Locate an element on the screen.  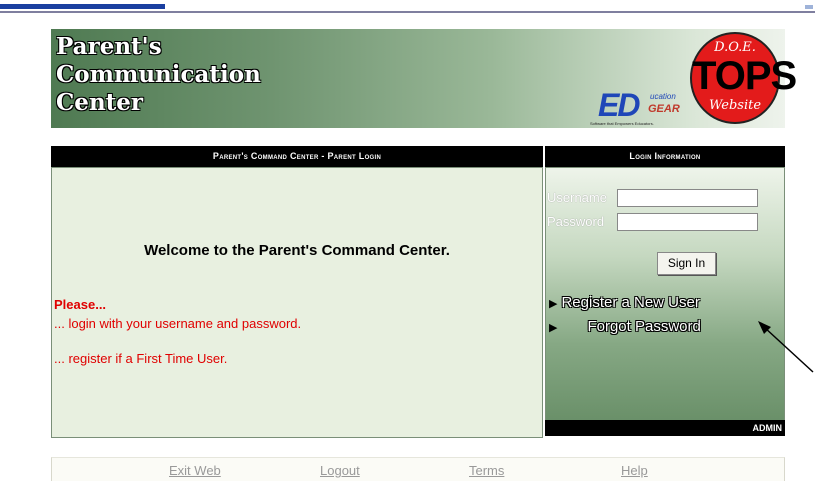
register-link: ▶ Register a New User is located at coordinates (624, 302).